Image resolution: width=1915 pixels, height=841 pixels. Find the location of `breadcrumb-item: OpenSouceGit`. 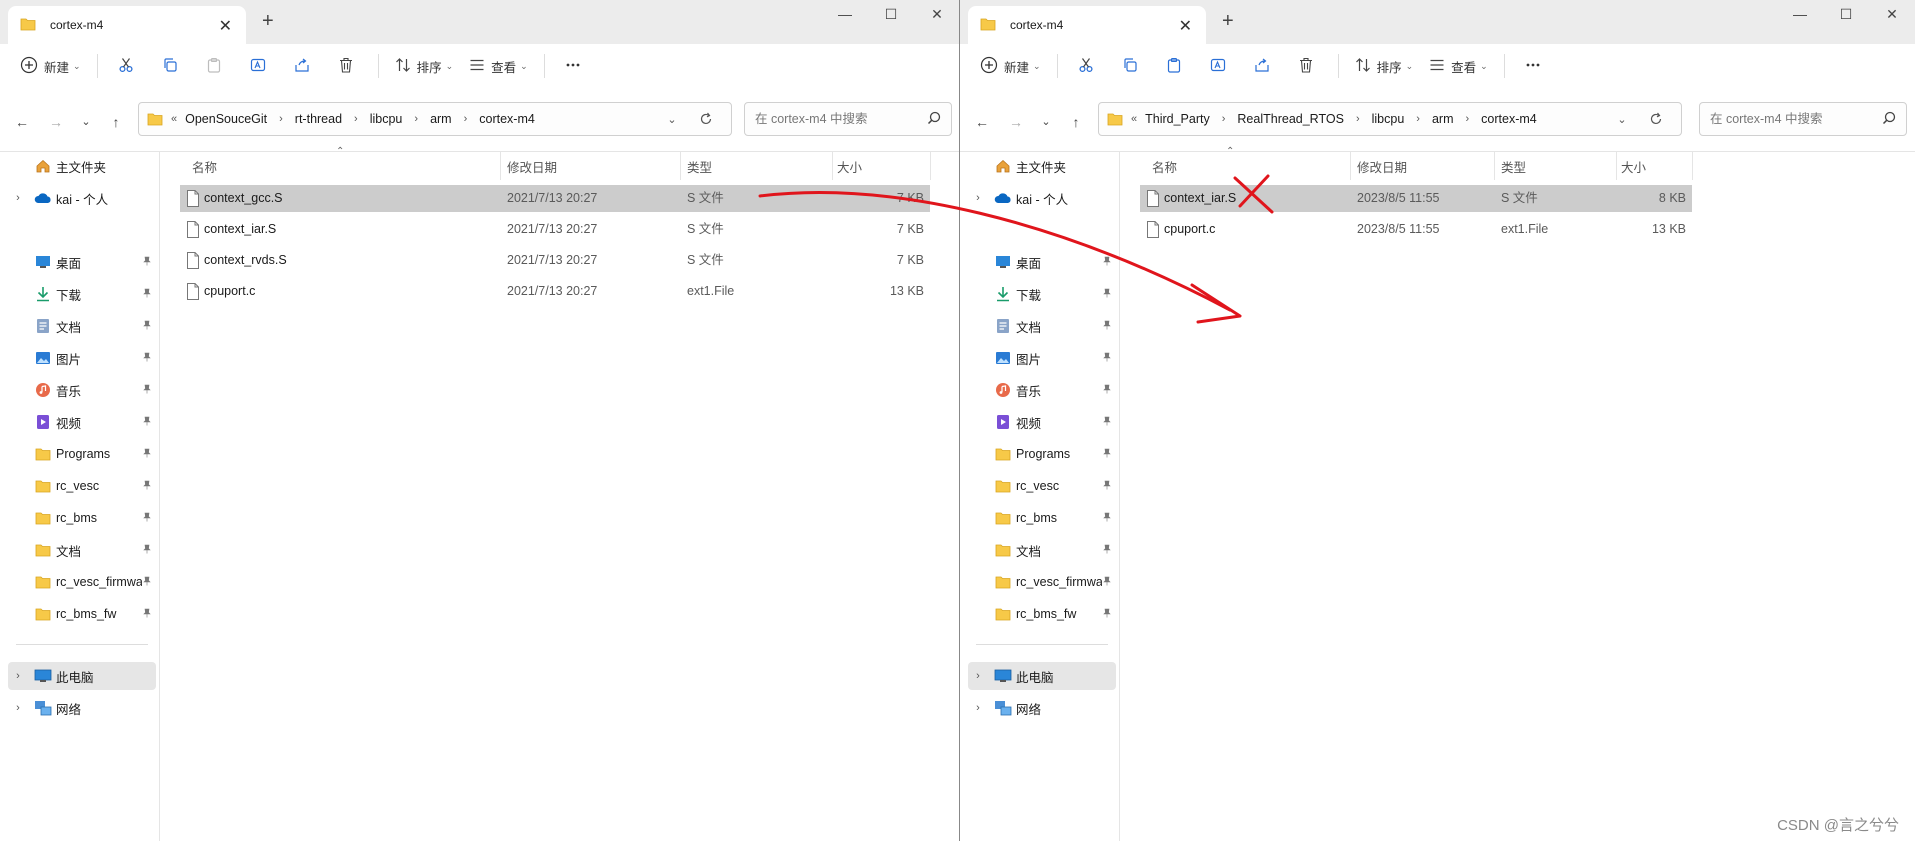

breadcrumb-item: OpenSouceGit is located at coordinates (226, 119).